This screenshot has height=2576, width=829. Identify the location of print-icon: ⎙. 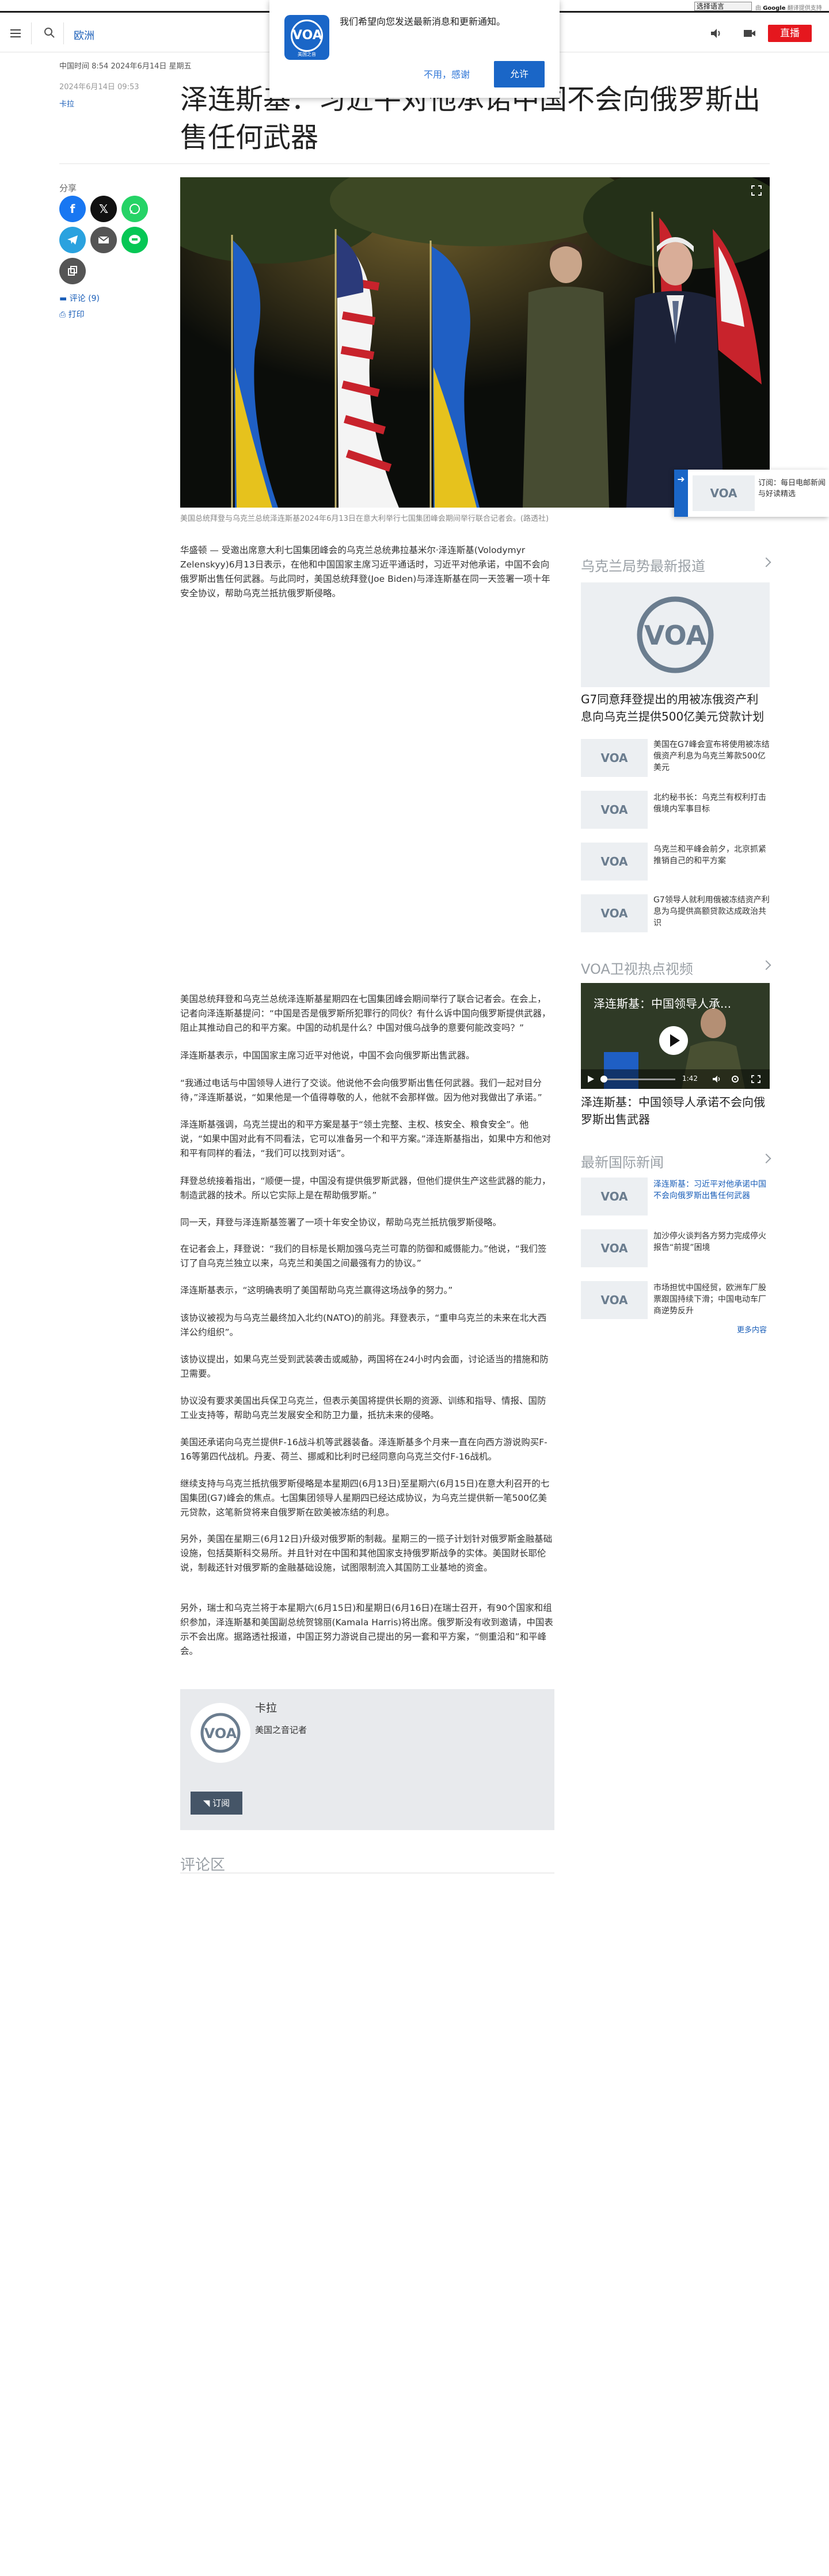
(64, 314).